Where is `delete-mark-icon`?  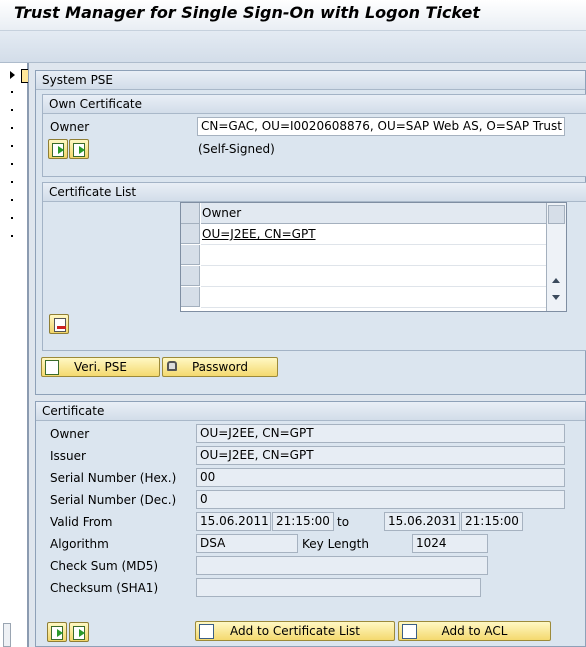 delete-mark-icon is located at coordinates (61, 327).